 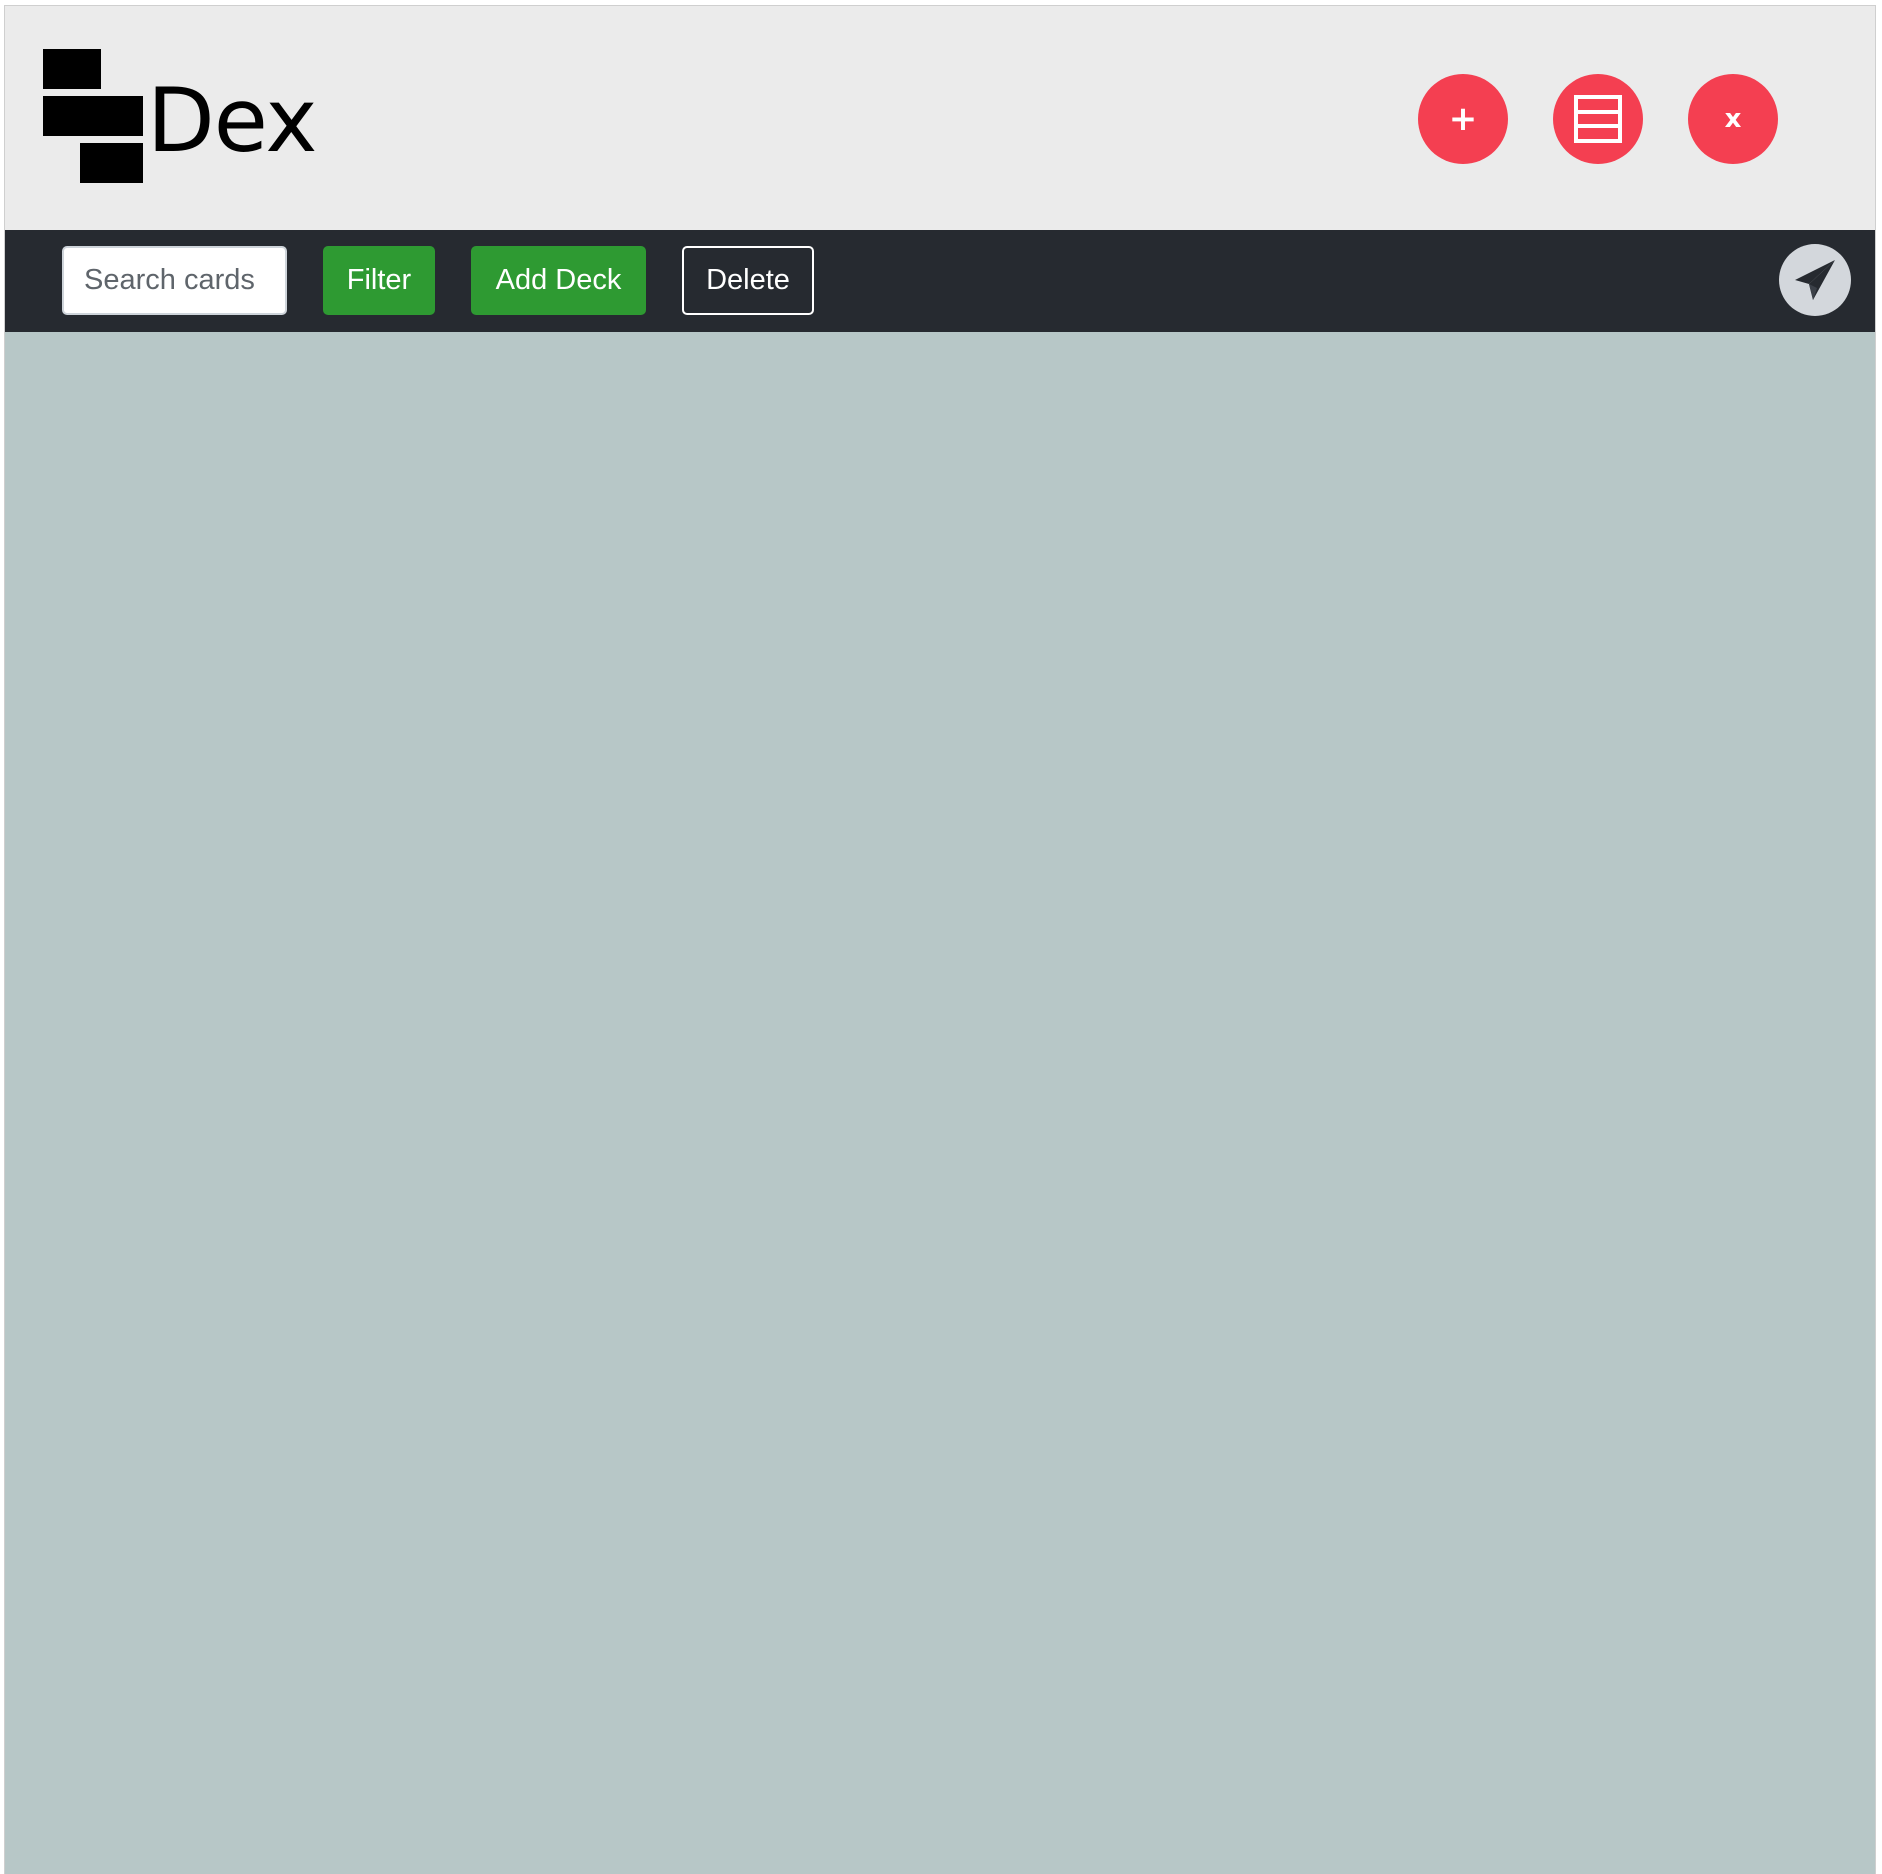 I want to click on send-button, so click(x=1815, y=280).